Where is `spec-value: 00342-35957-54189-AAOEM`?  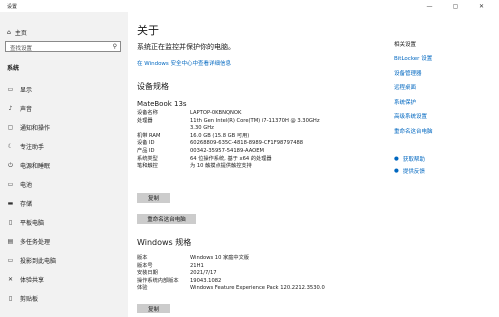
spec-value: 00342-35957-54189-AAOEM is located at coordinates (227, 150).